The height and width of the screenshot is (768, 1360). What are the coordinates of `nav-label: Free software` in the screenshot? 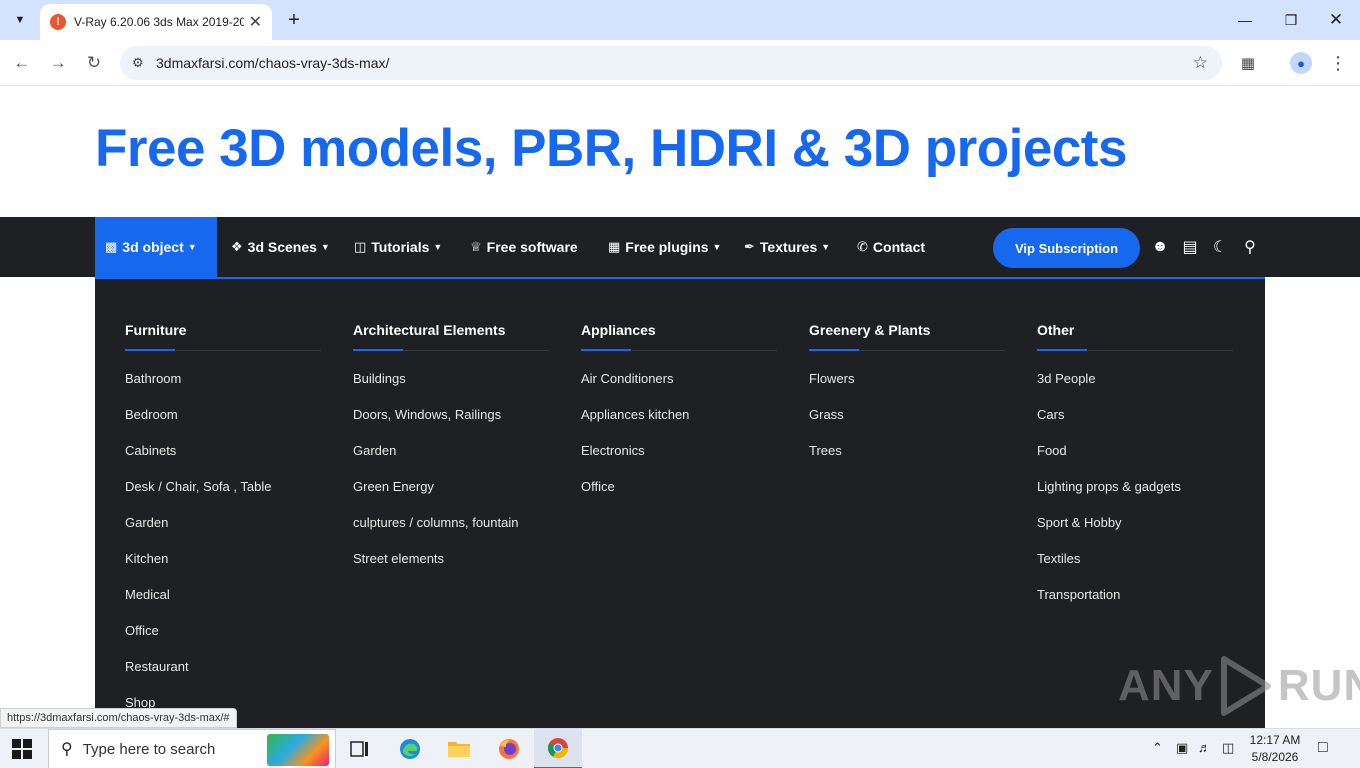 It's located at (532, 247).